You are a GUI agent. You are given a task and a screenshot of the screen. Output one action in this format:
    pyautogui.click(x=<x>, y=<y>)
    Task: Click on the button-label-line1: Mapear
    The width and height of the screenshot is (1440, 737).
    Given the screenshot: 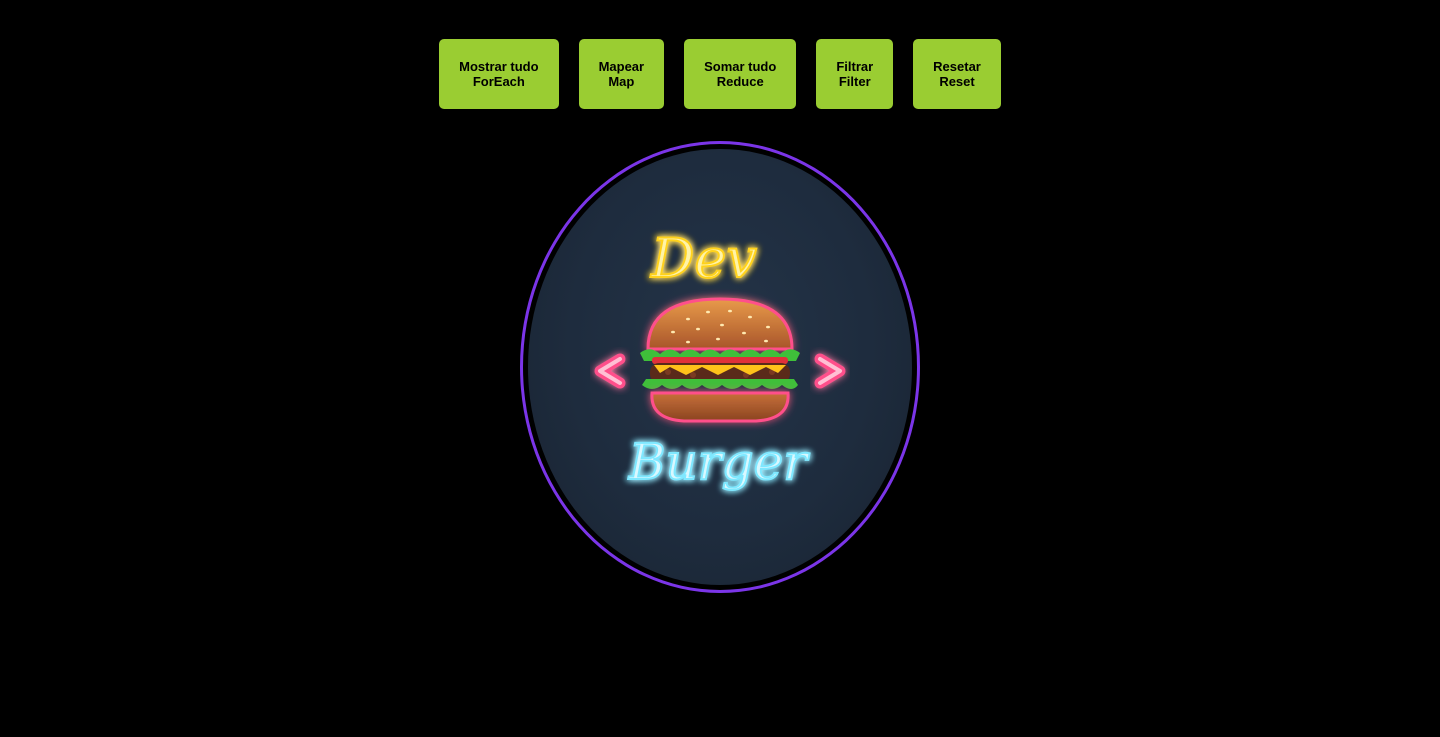 What is the action you would take?
    pyautogui.click(x=621, y=66)
    